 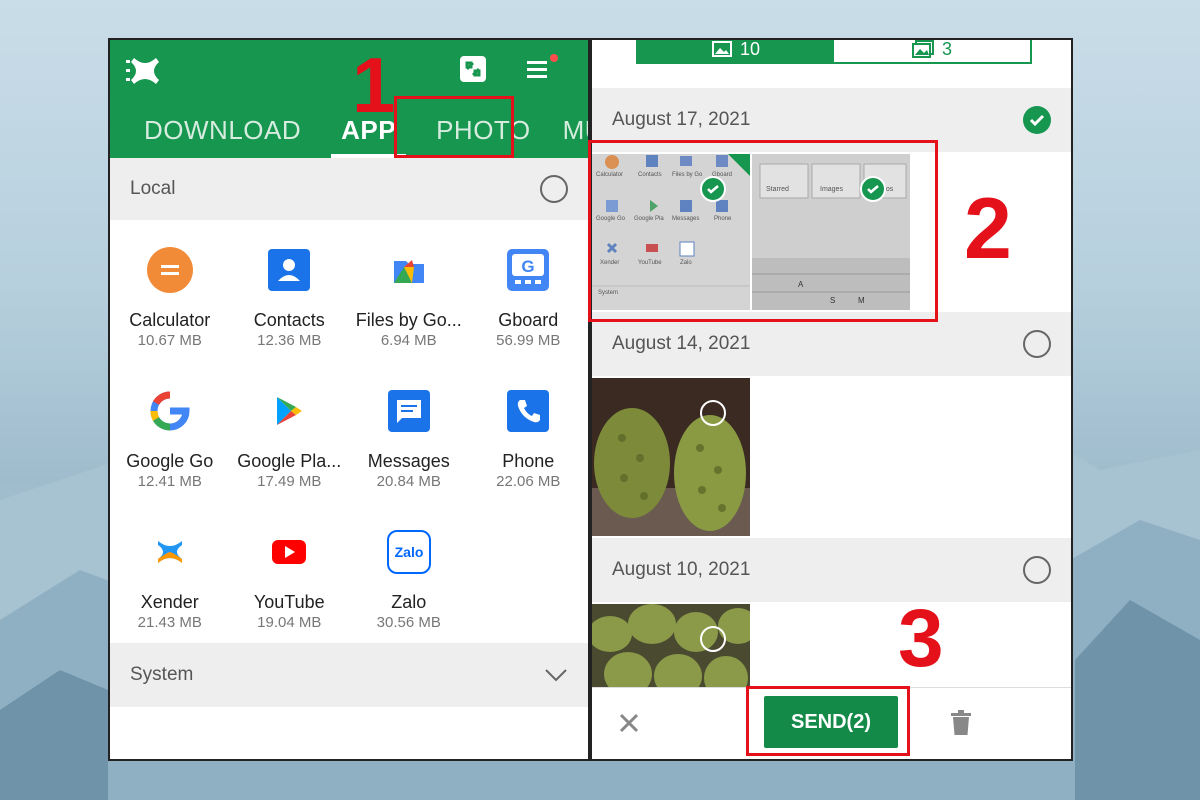 What do you see at coordinates (473, 69) in the screenshot?
I see `scan-icon` at bounding box center [473, 69].